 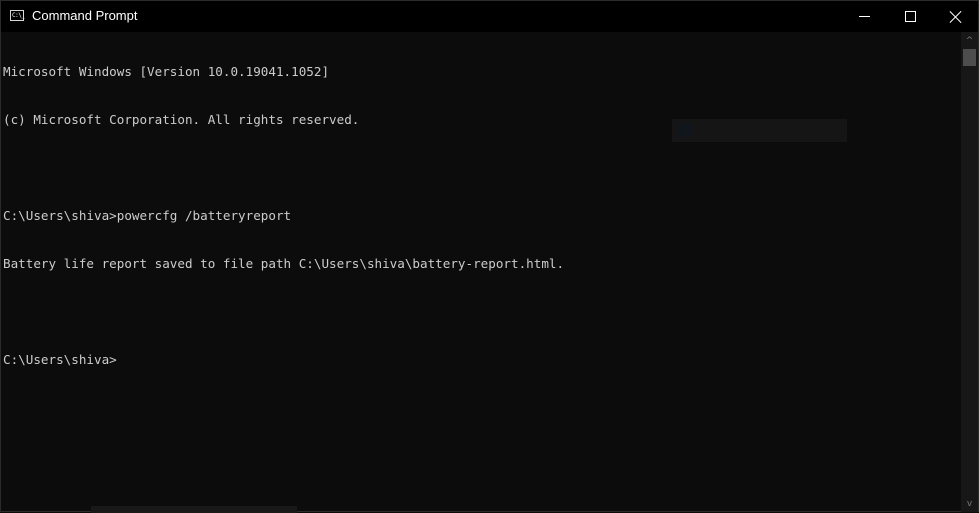 What do you see at coordinates (489, 16) in the screenshot?
I see `title-bar: C:\_ Command Prompt` at bounding box center [489, 16].